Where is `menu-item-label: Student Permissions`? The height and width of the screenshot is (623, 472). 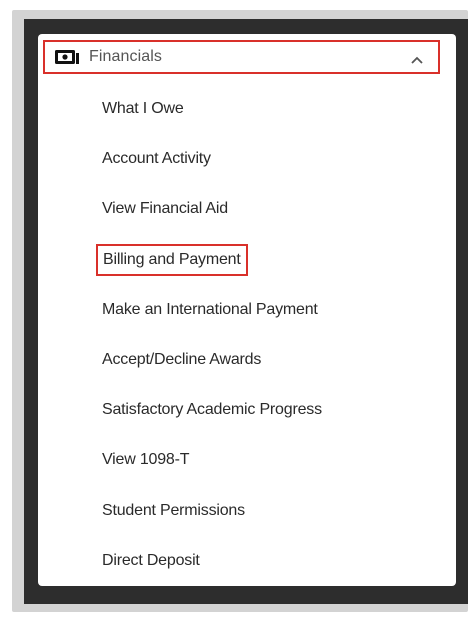 menu-item-label: Student Permissions is located at coordinates (173, 510).